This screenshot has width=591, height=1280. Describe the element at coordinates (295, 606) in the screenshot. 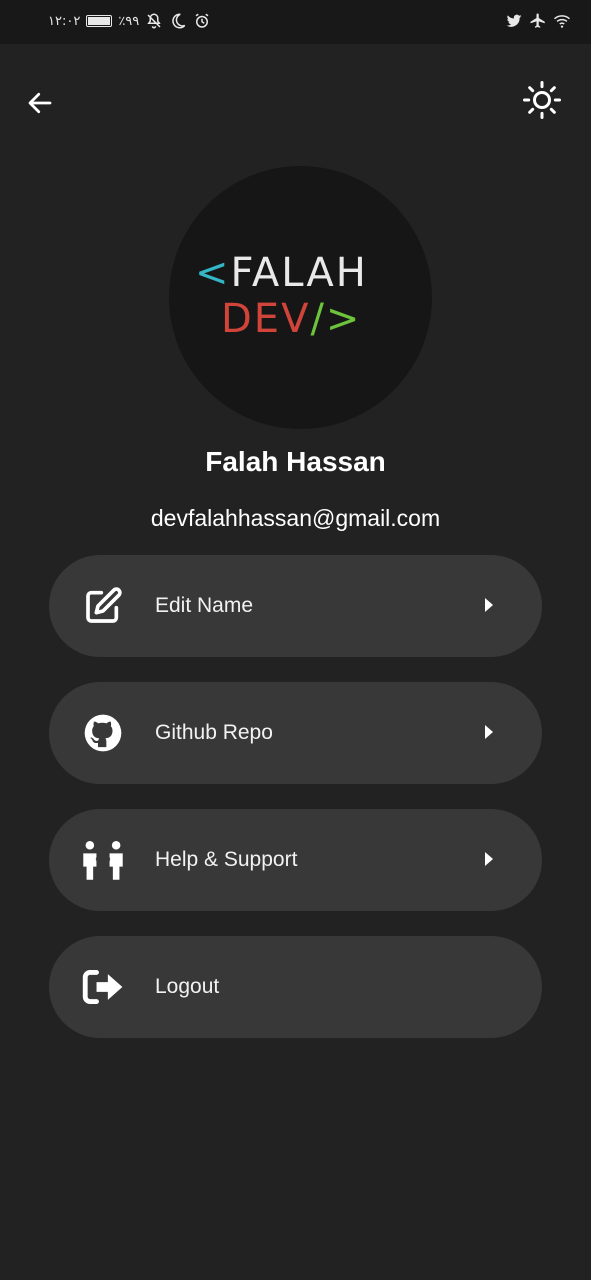

I see `menu-item-edit-name: Edit Name` at that location.